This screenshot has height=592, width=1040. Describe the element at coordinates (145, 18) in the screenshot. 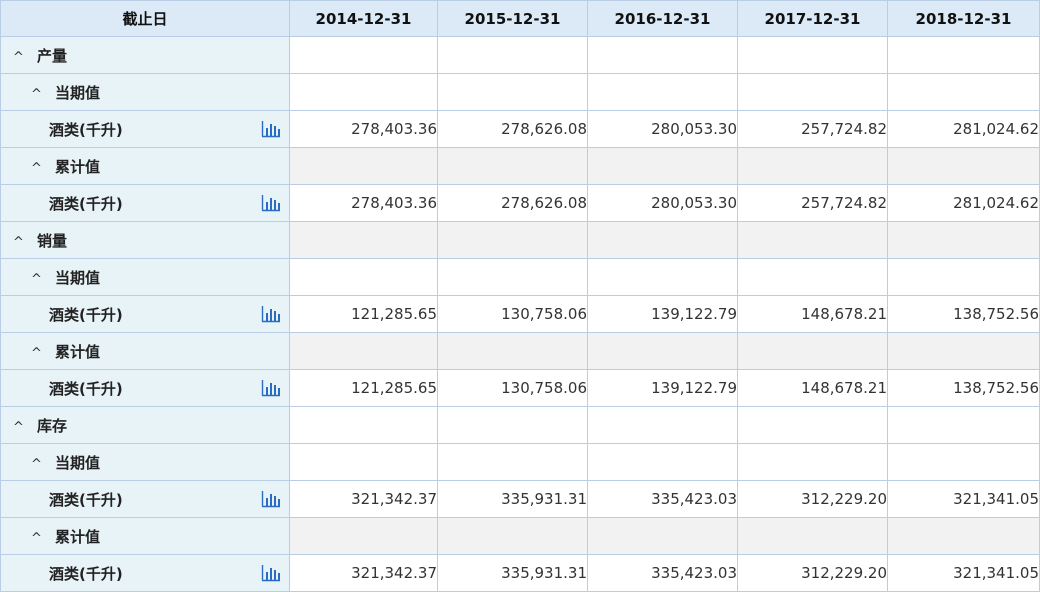

I see `header-corner: 截止日` at that location.